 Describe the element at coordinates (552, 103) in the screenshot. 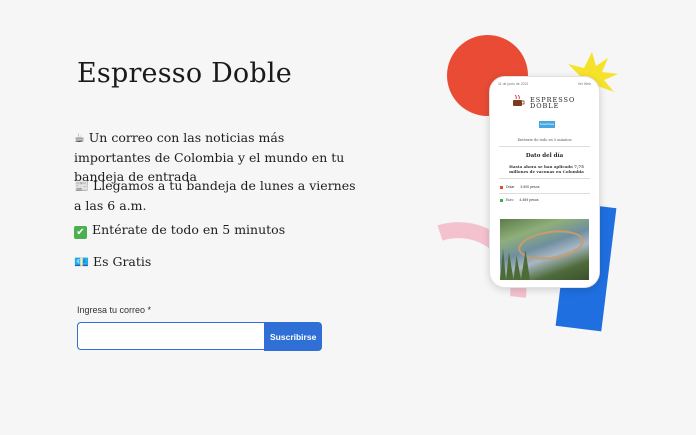

I see `phone-logo-text: ESPRESSO DOBLE` at that location.